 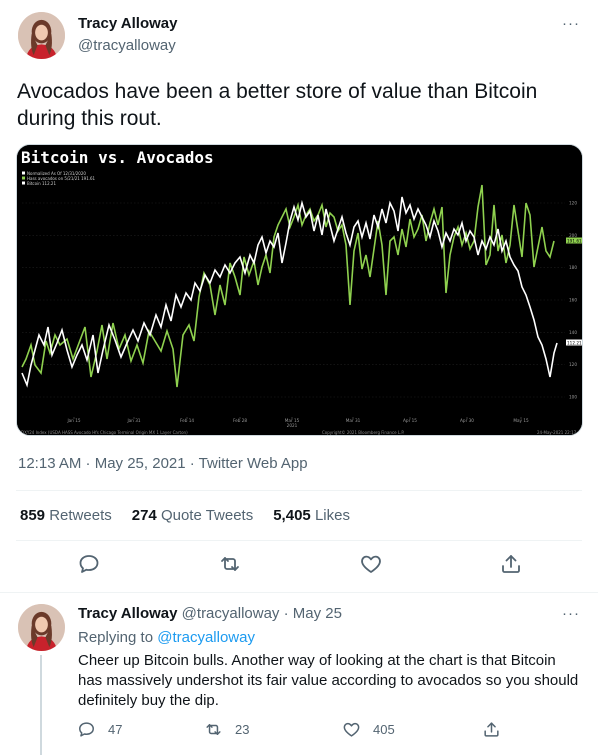 I want to click on quote-tweets-label: Quote Tweets, so click(x=207, y=515).